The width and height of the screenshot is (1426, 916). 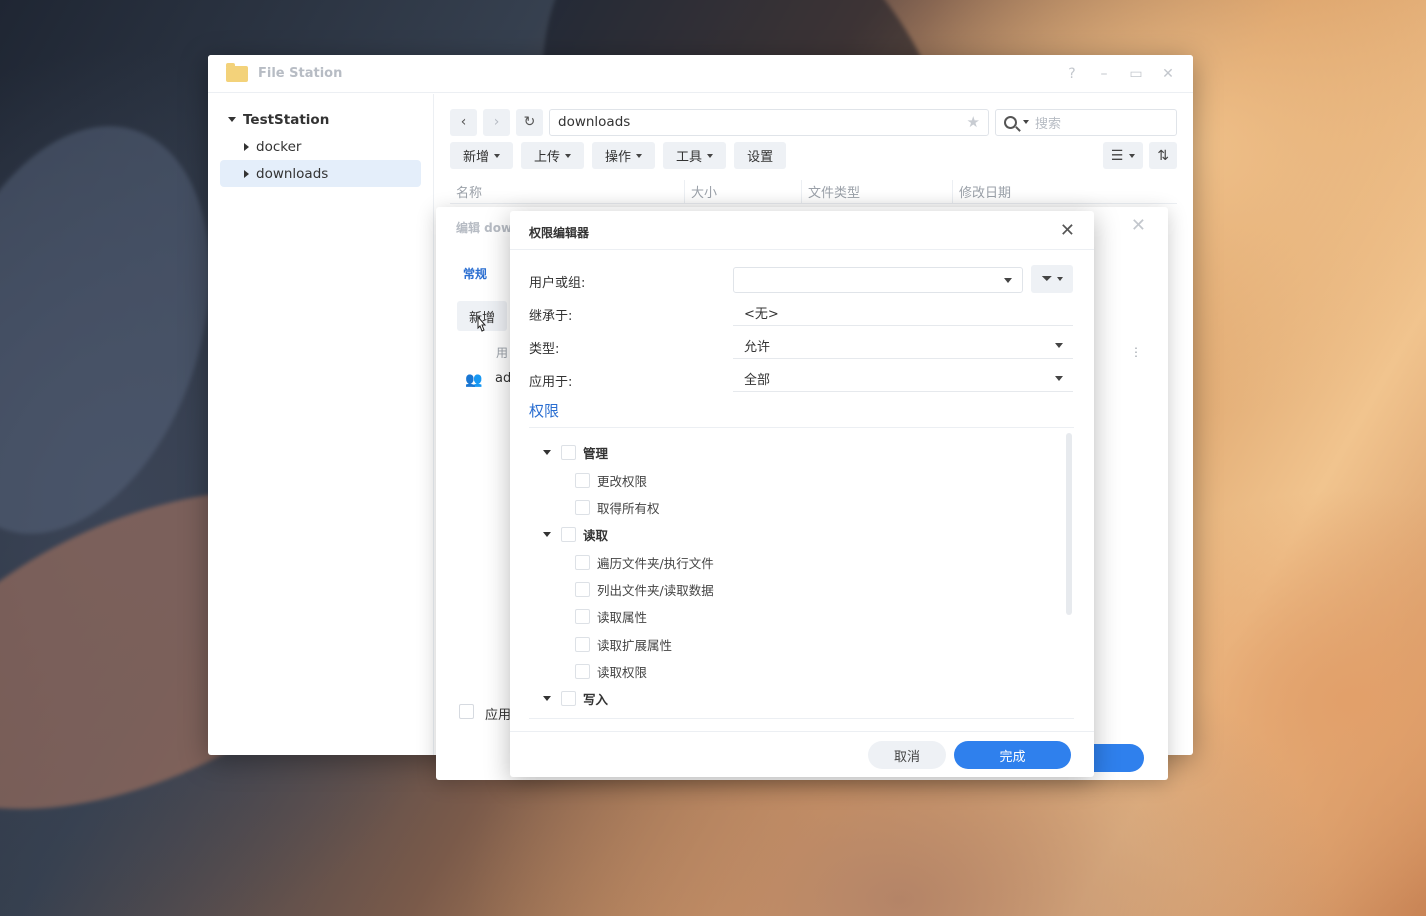 What do you see at coordinates (237, 72) in the screenshot?
I see `folder-app-icon` at bounding box center [237, 72].